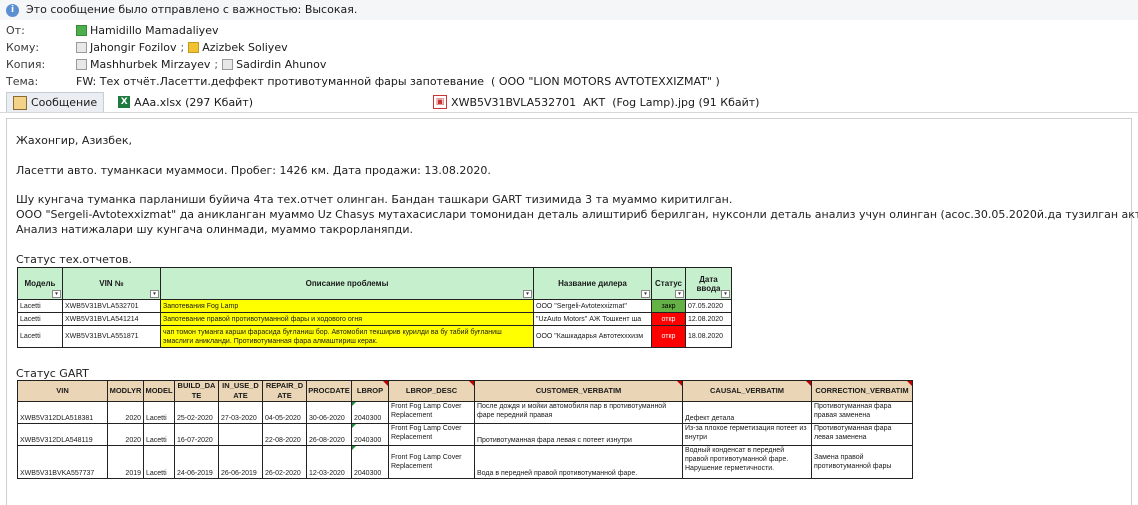 The image size is (1138, 505). Describe the element at coordinates (40, 283) in the screenshot. I see `column-header: Модель ▾` at that location.